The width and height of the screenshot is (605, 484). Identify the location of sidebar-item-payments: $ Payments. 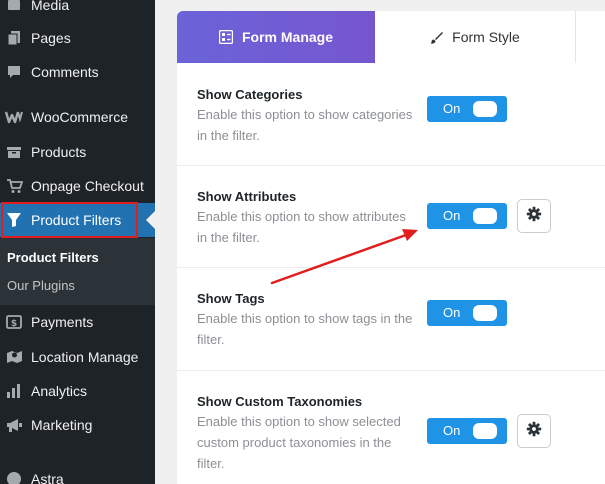
(77, 322).